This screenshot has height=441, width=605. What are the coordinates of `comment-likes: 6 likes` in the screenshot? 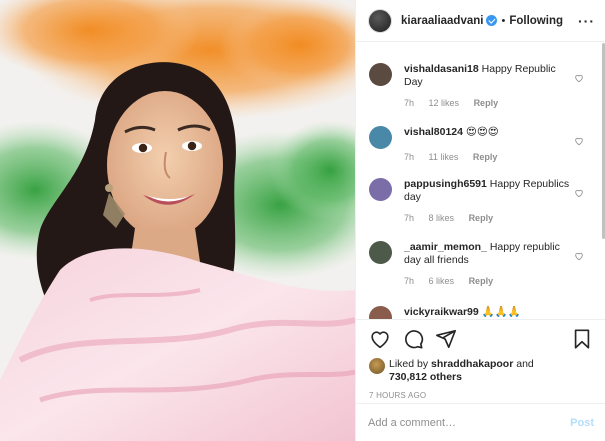 It's located at (442, 281).